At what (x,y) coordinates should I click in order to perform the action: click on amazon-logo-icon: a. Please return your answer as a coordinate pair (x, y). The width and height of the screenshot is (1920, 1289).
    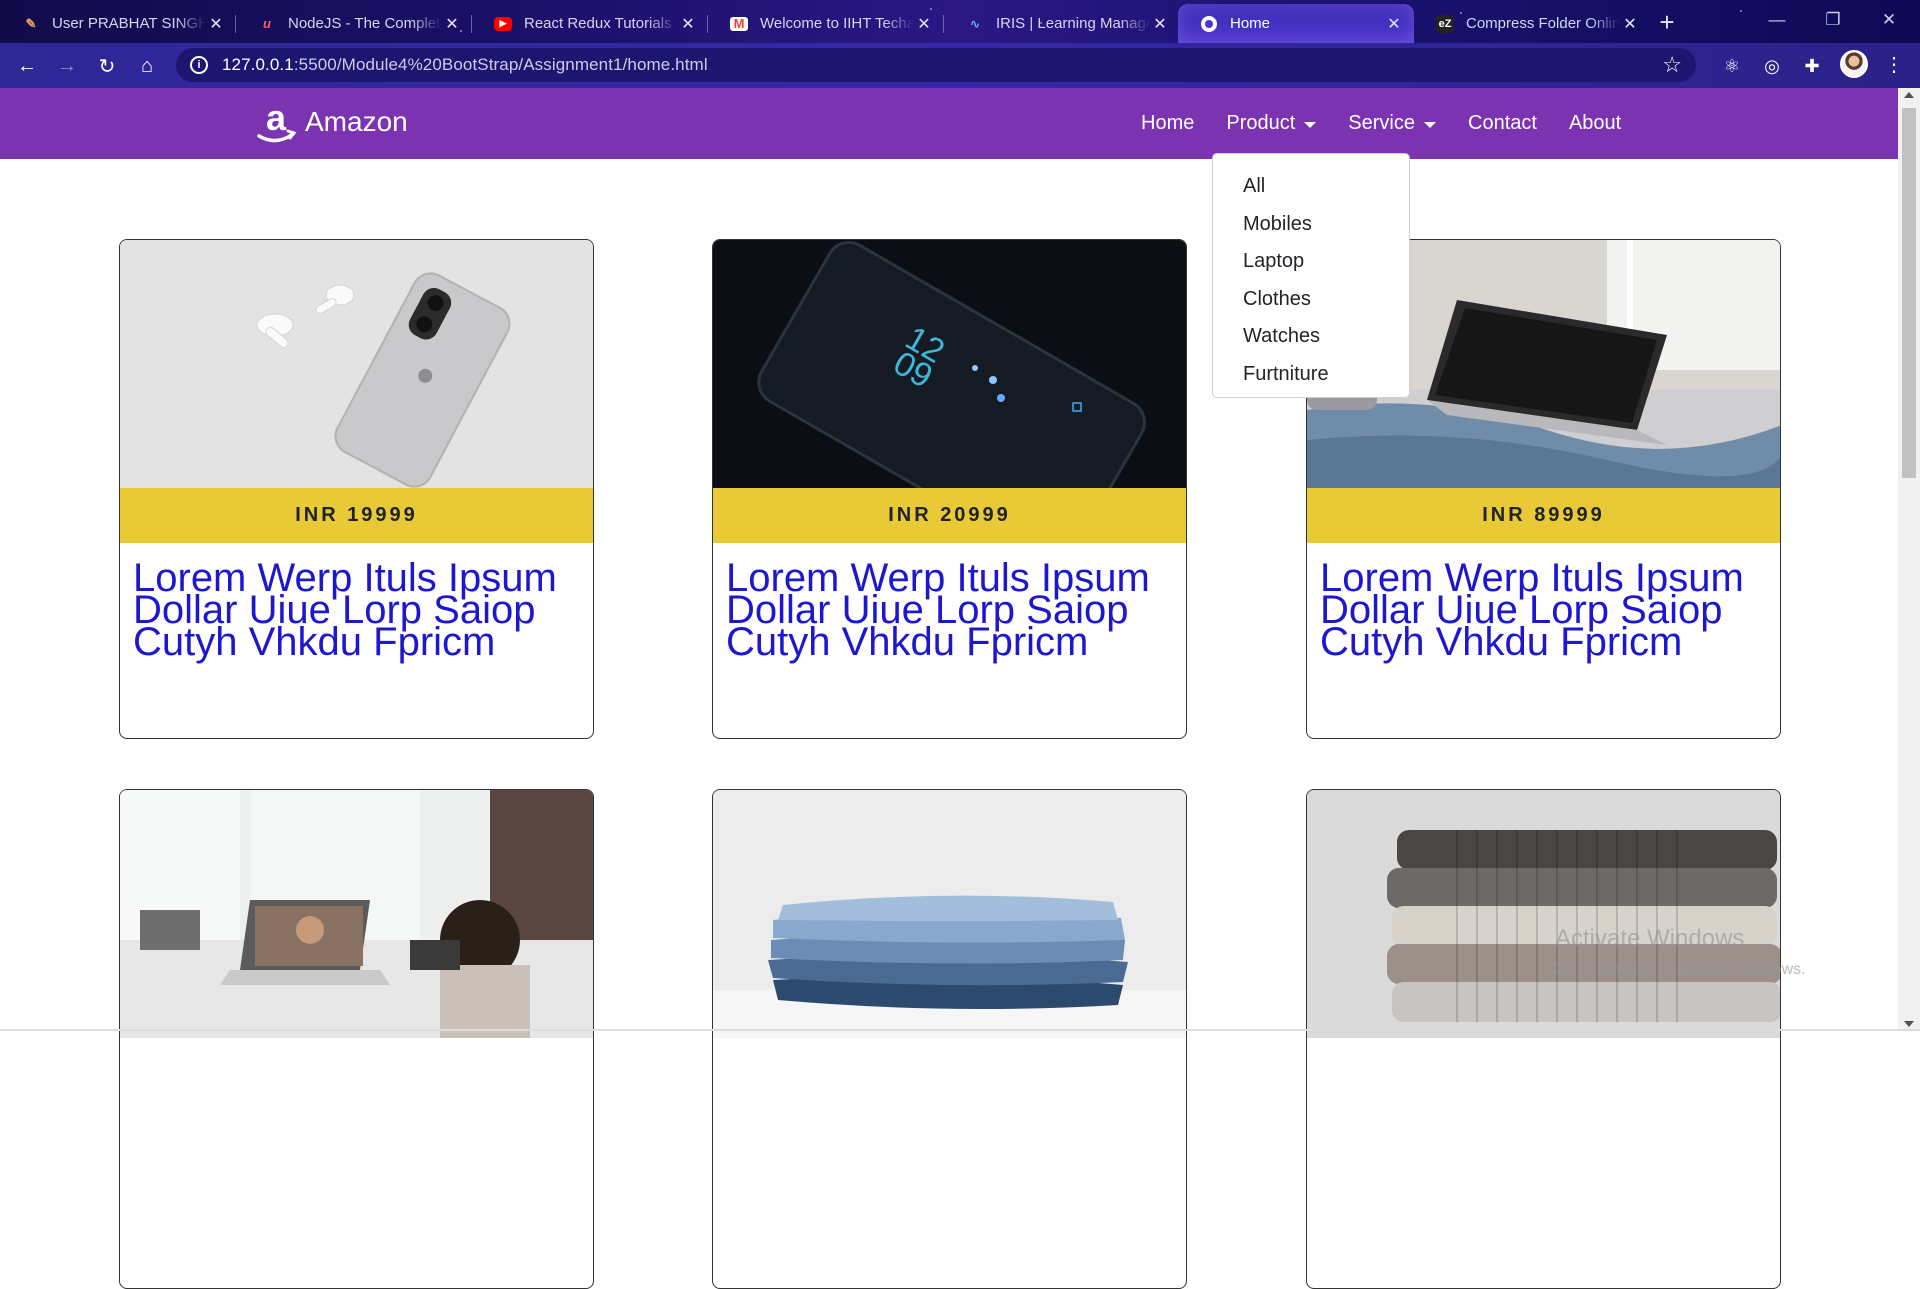
    Looking at the image, I should click on (277, 121).